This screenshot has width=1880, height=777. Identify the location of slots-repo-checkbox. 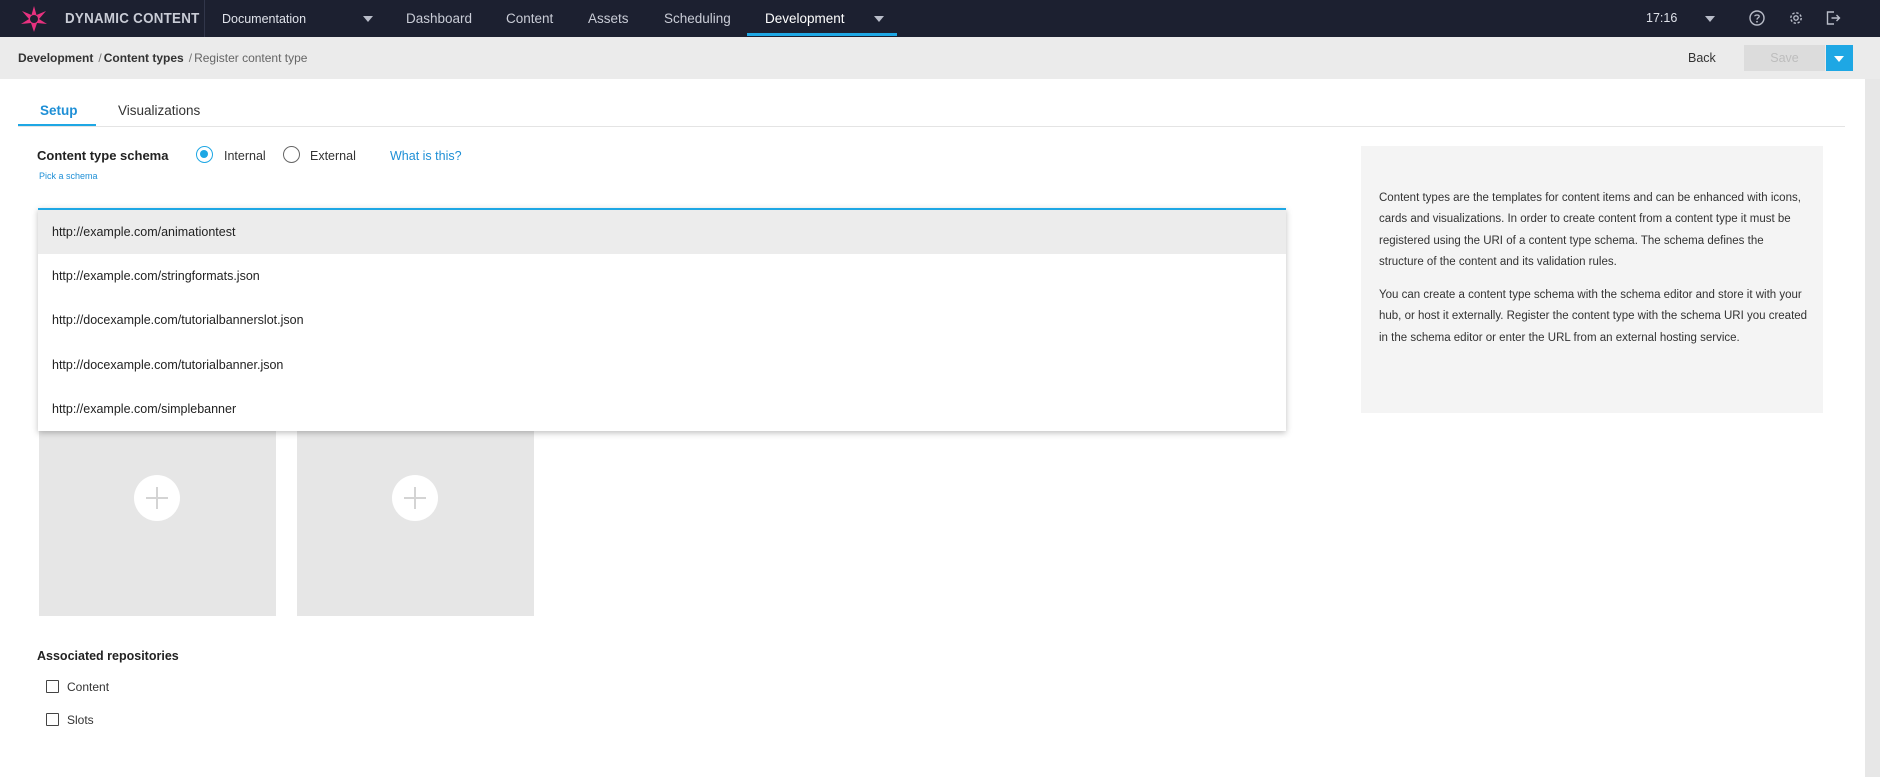
(52, 719).